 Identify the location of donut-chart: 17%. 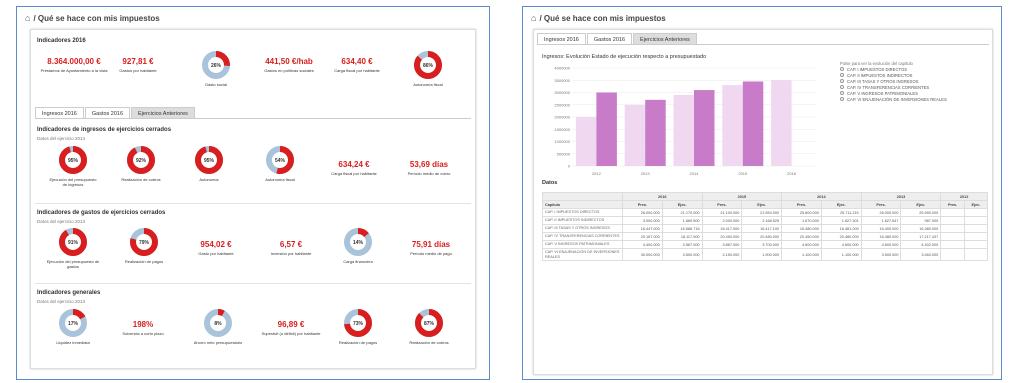
(73, 323).